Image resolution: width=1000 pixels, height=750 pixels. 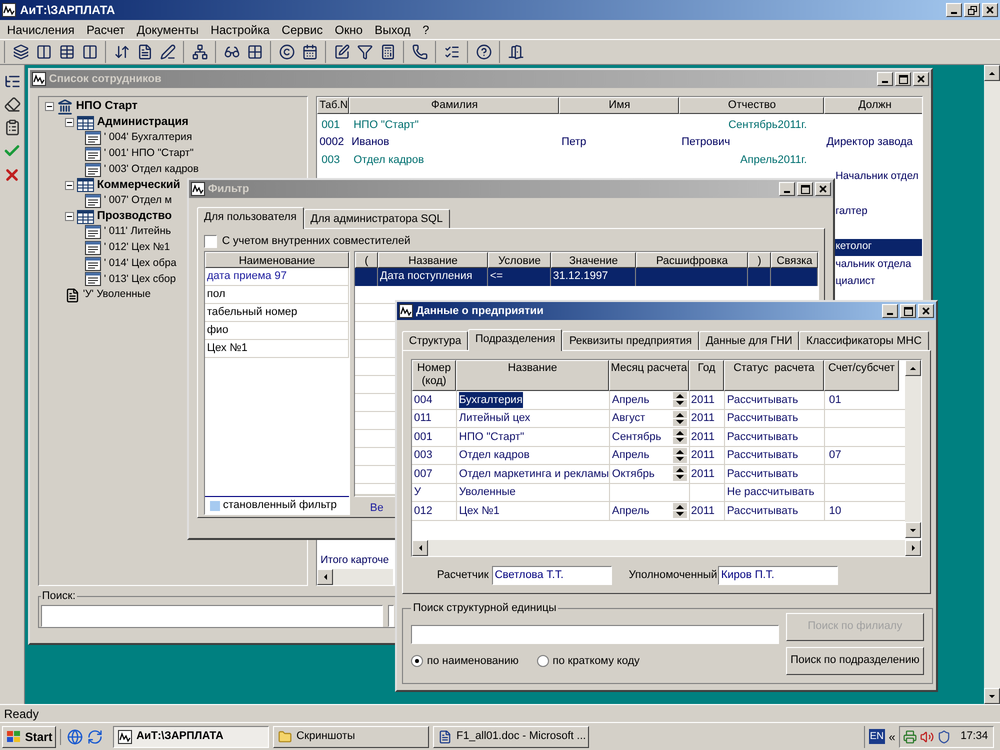 What do you see at coordinates (593, 260) in the screenshot?
I see `column-header: Значение` at bounding box center [593, 260].